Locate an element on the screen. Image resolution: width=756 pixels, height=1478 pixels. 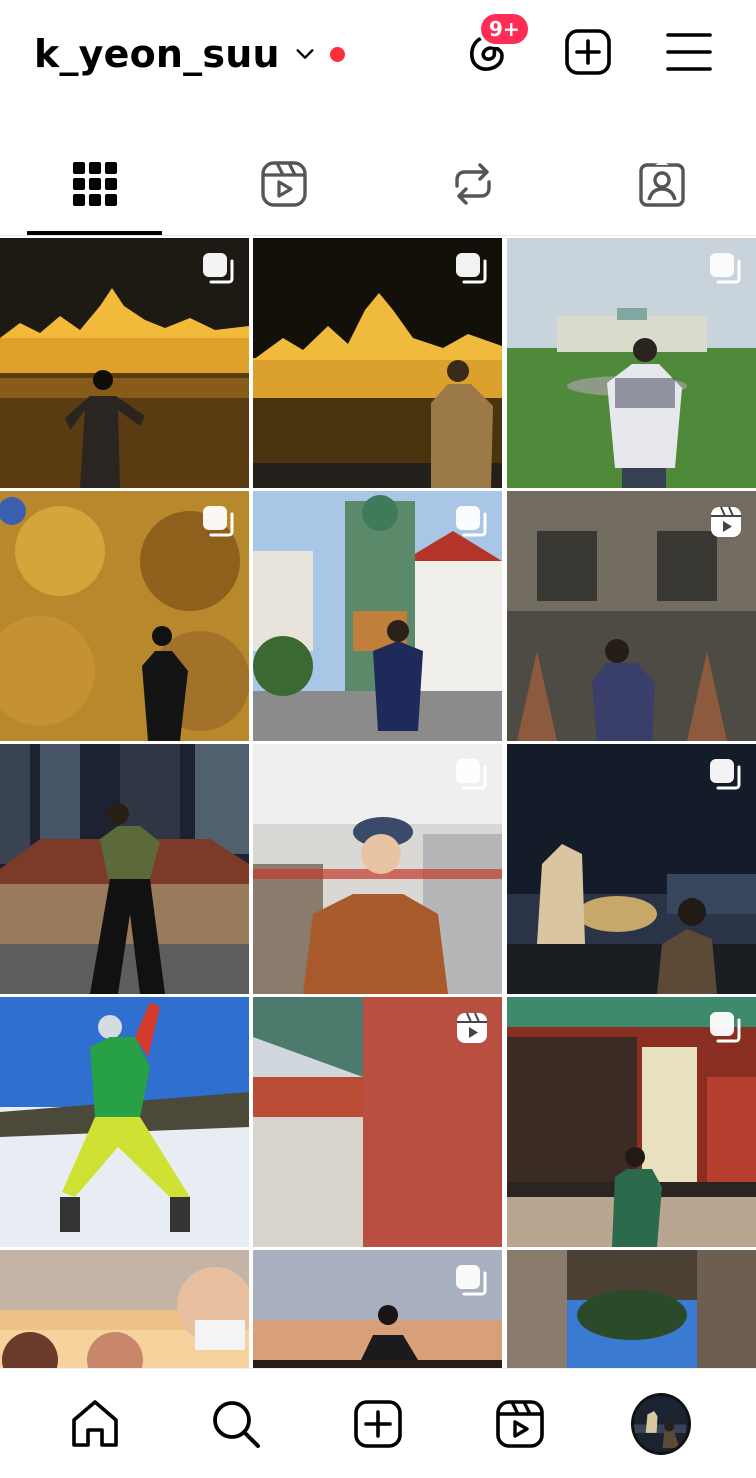
photo-stone-arch is located at coordinates (631, 1309).